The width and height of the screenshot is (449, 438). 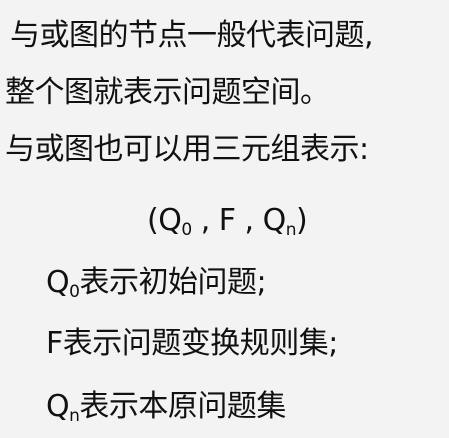 What do you see at coordinates (74, 416) in the screenshot?
I see `definition-qn-subscript: n` at bounding box center [74, 416].